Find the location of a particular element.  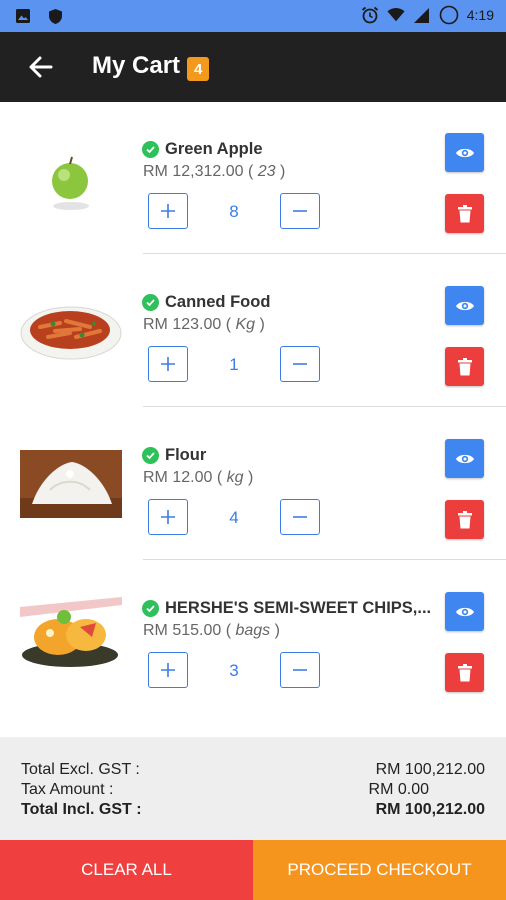

wifi-icon is located at coordinates (396, 15).